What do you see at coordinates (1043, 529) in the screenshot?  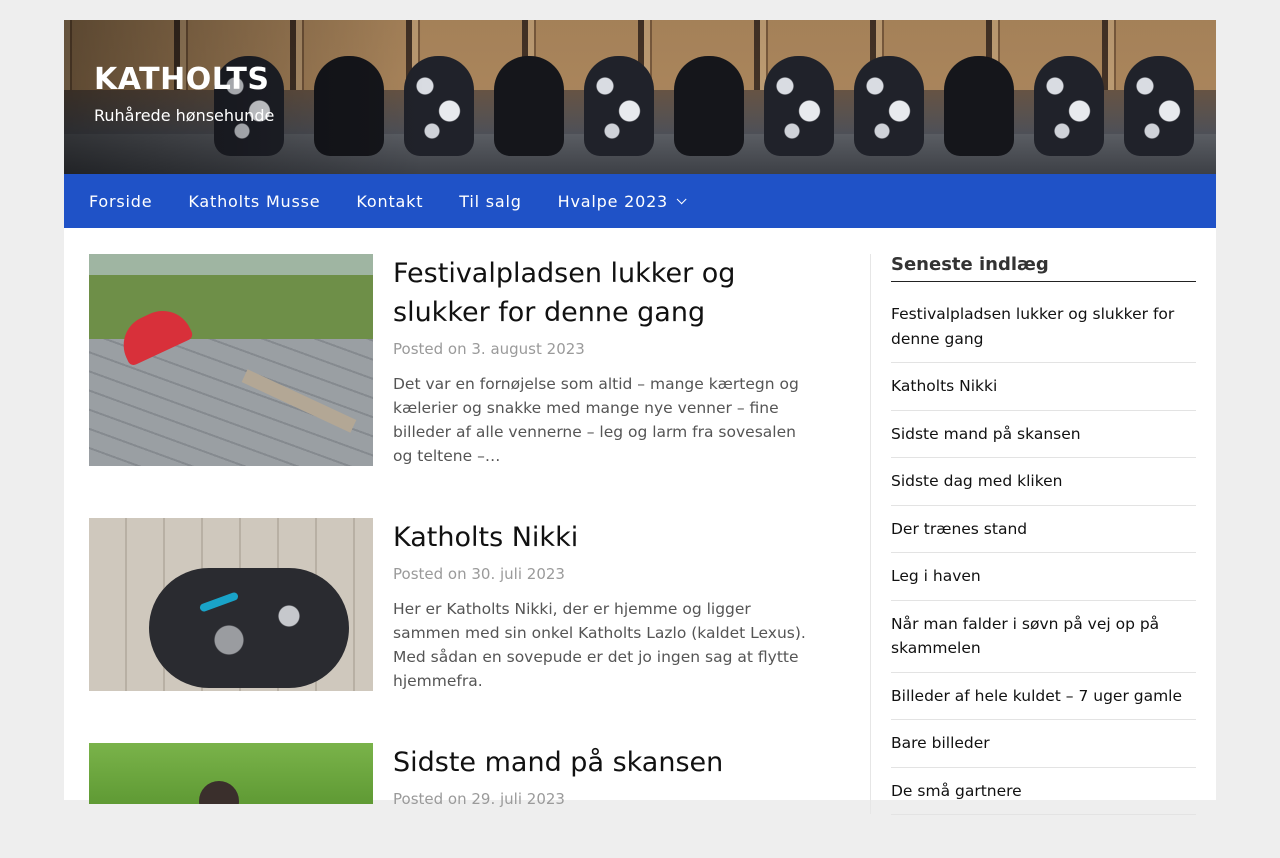 I see `recent-post-link: Der trænes stand` at bounding box center [1043, 529].